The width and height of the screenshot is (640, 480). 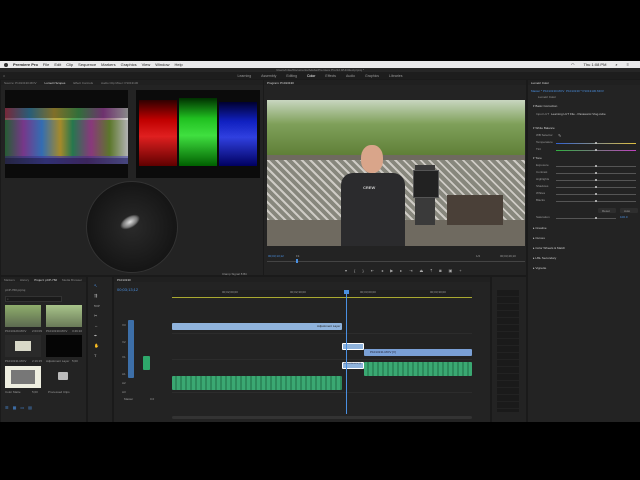 What do you see at coordinates (354, 270) in the screenshot?
I see `mark-in-icon: {` at bounding box center [354, 270].